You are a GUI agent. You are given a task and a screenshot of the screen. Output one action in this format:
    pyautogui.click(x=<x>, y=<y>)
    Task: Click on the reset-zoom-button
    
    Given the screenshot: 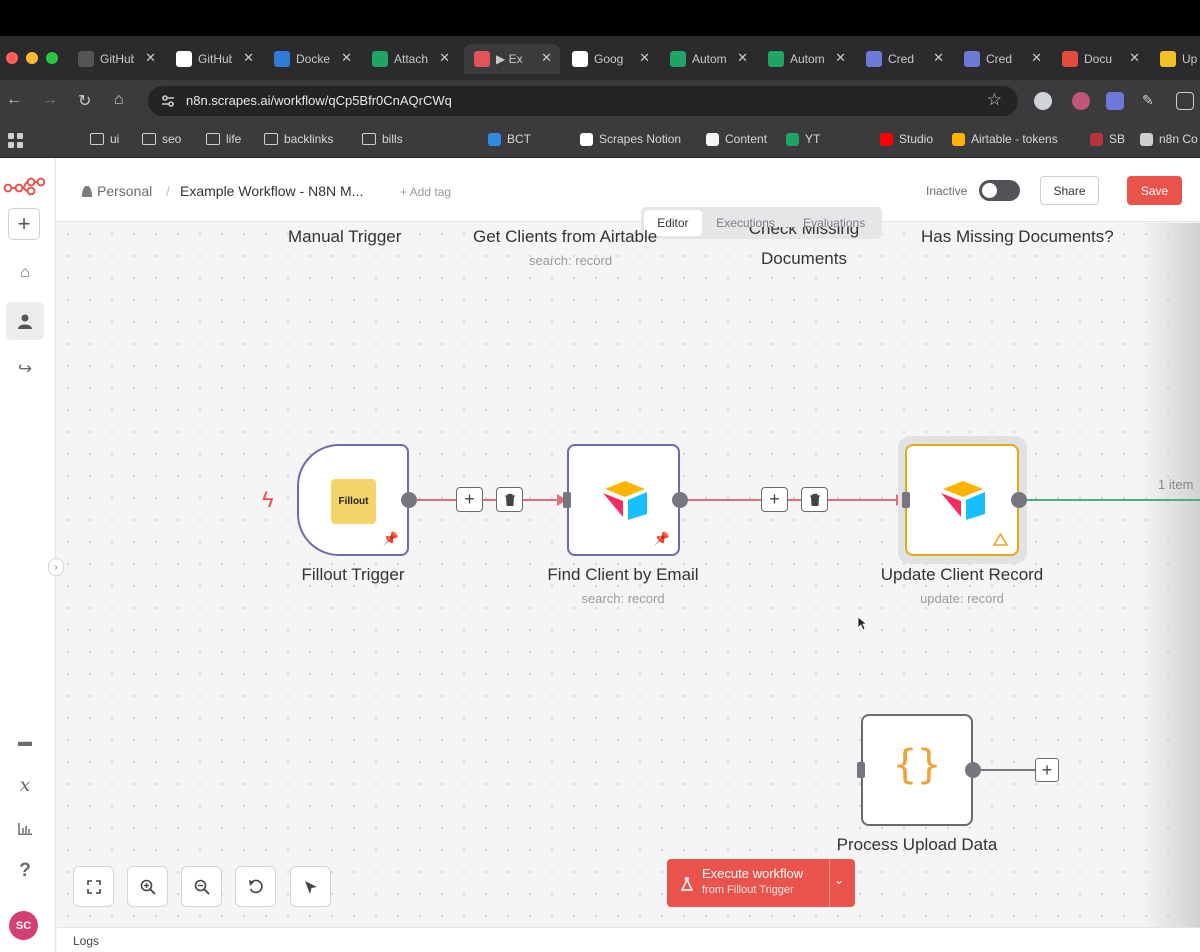 What is the action you would take?
    pyautogui.click(x=255, y=886)
    